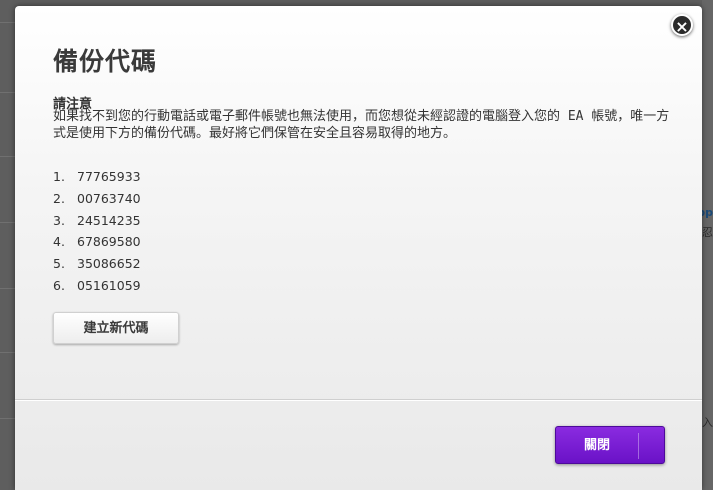  Describe the element at coordinates (59, 220) in the screenshot. I see `code-number: 3.` at that location.